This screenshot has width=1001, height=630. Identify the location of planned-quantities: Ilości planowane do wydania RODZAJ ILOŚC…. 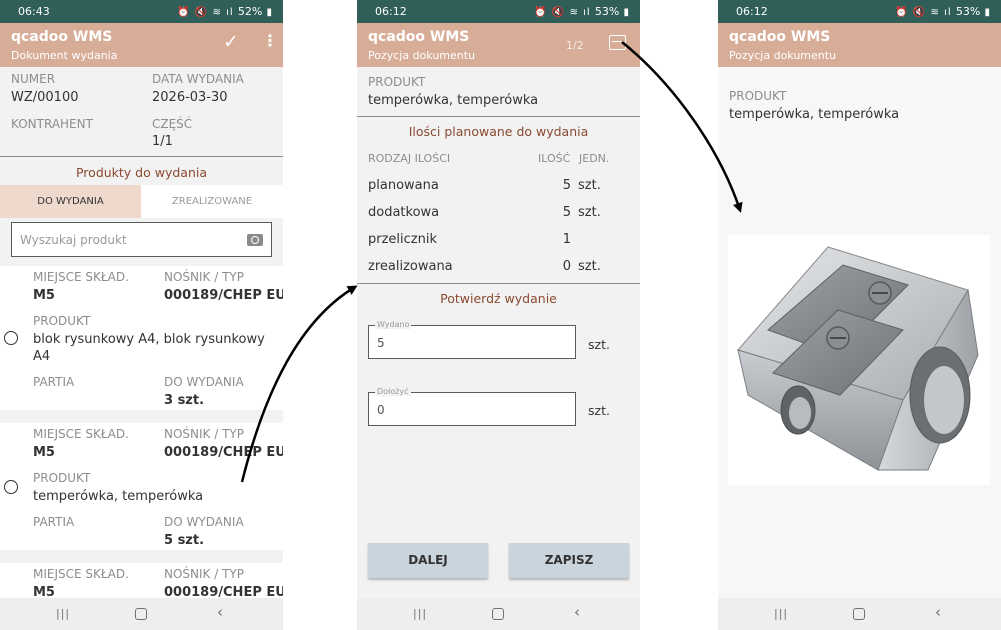
(498, 200).